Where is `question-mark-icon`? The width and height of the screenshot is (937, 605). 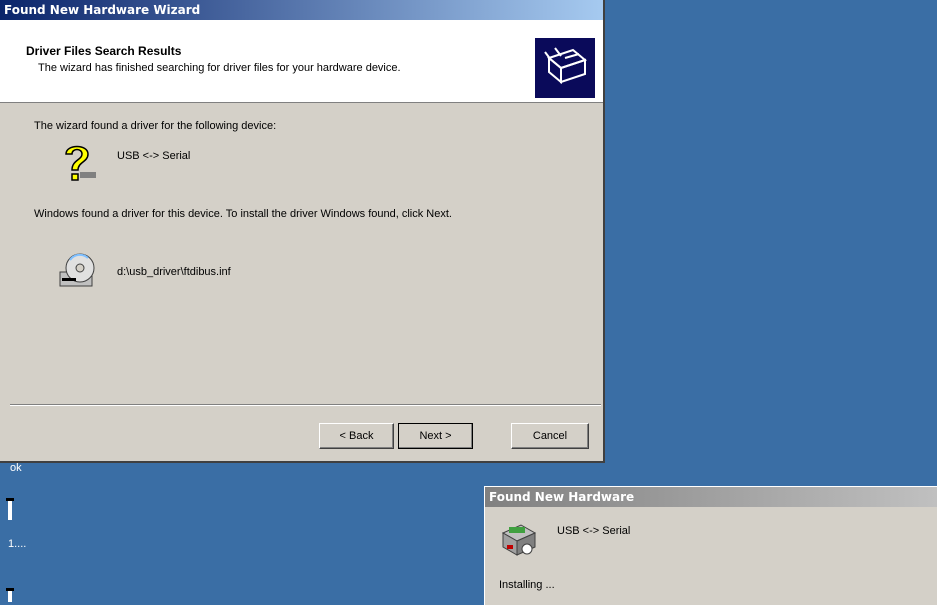 question-mark-icon is located at coordinates (78, 165).